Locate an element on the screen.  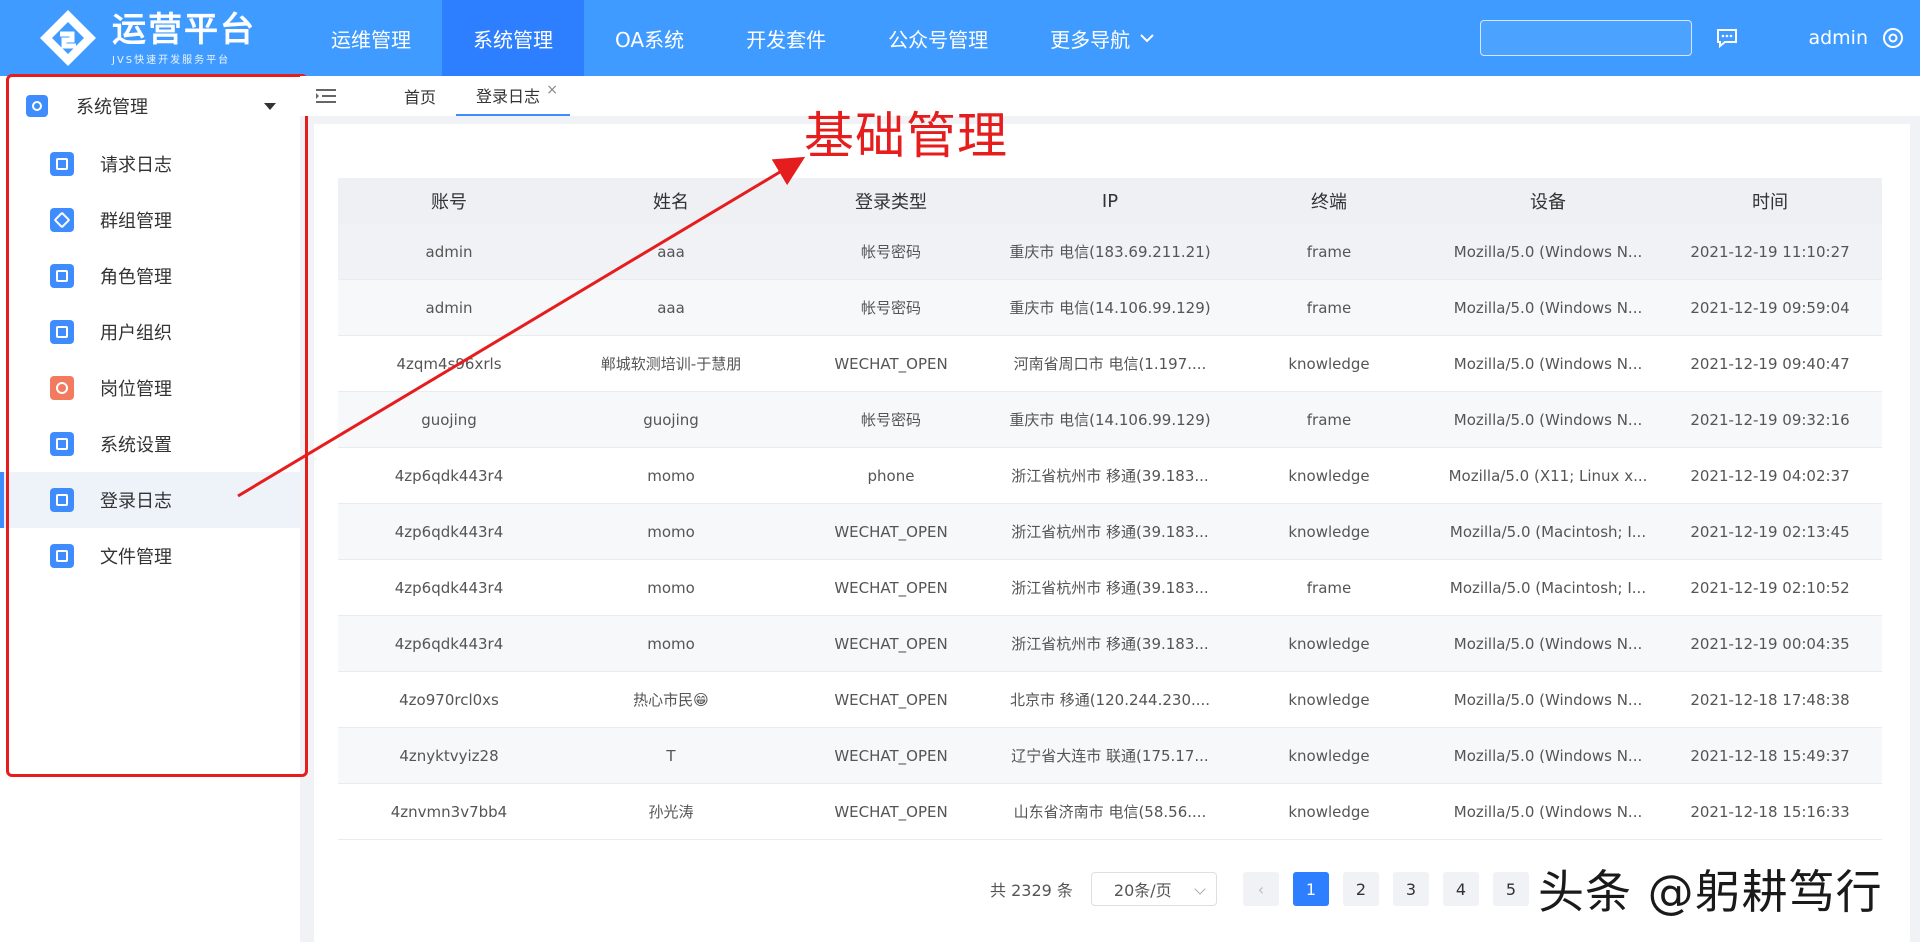
cell-name: guojing is located at coordinates (671, 419).